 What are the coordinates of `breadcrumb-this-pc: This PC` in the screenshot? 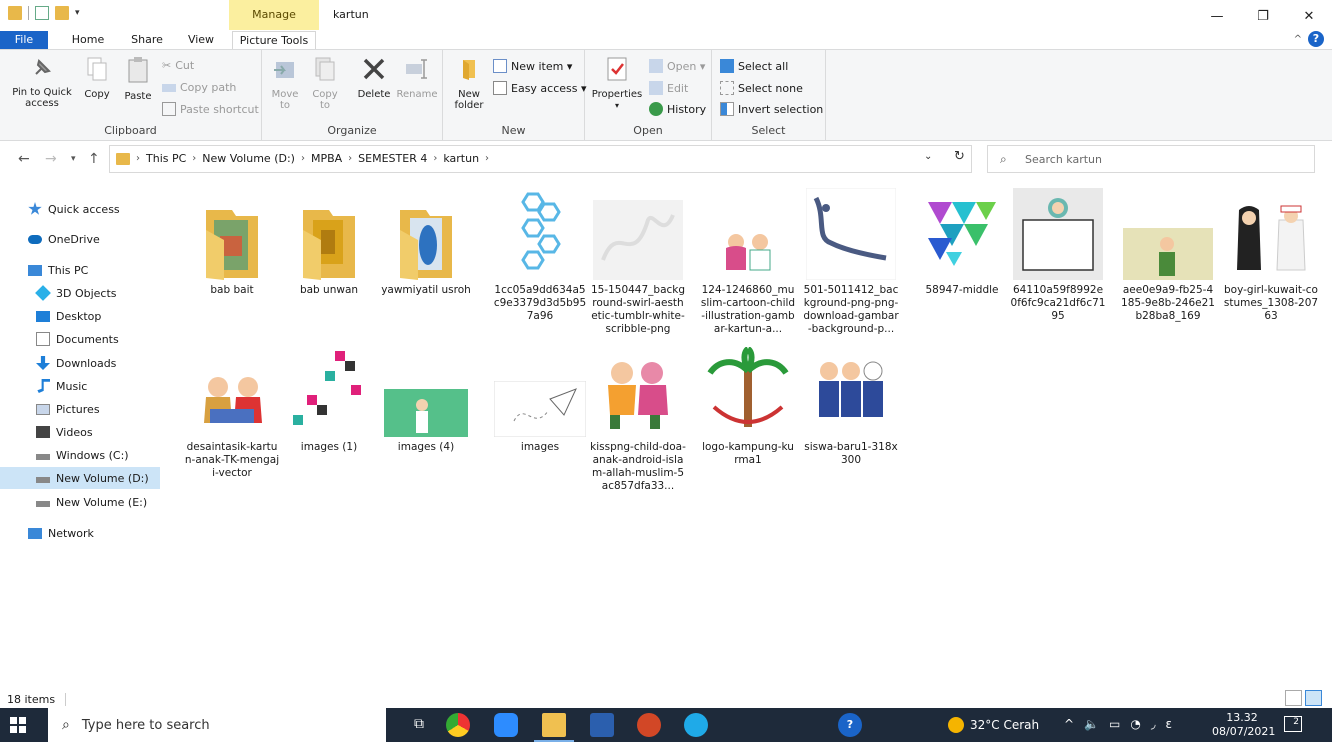 It's located at (166, 158).